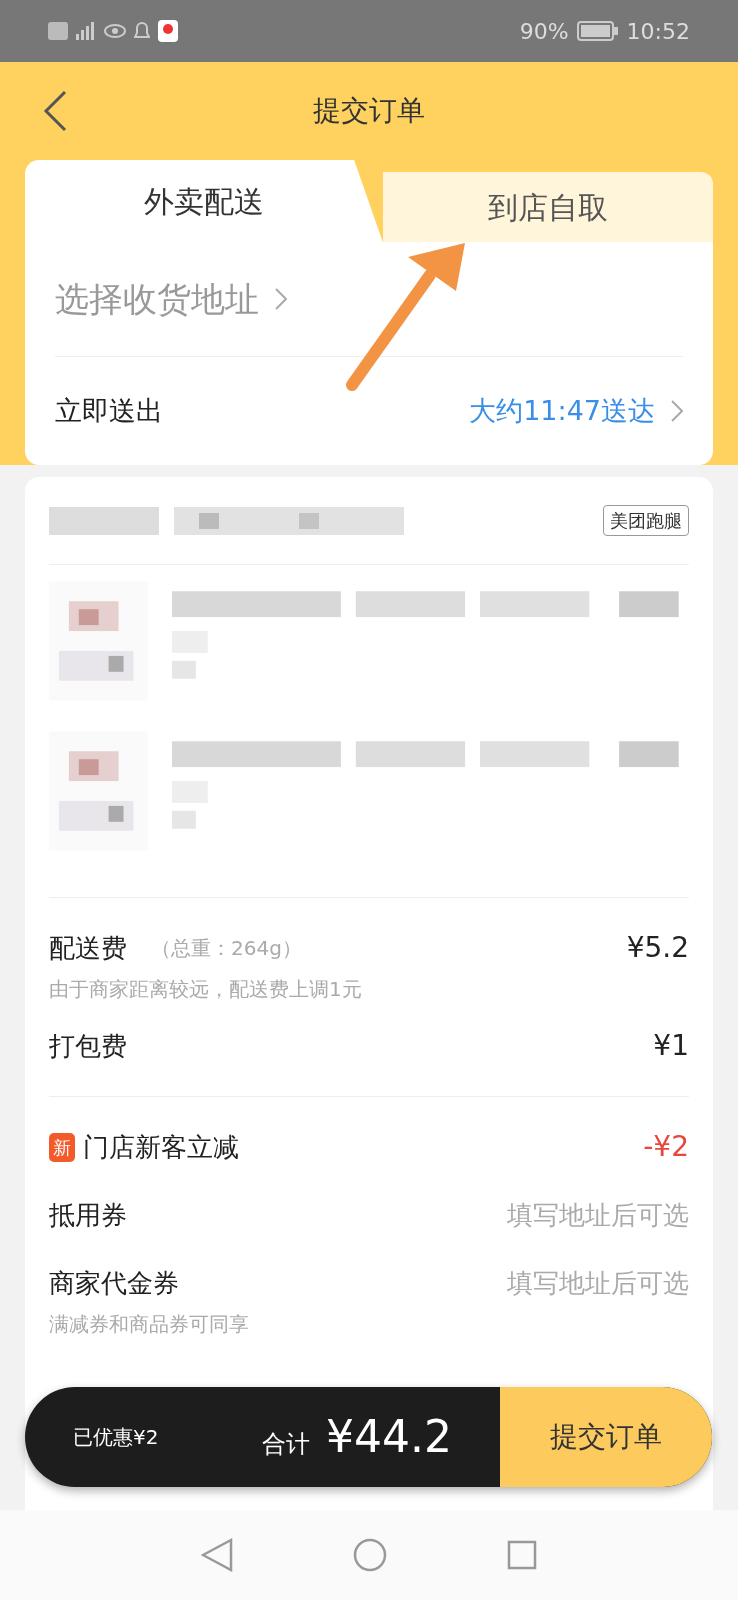 Image resolution: width=738 pixels, height=1600 pixels. I want to click on weight-note: （总重：264g）, so click(226, 948).